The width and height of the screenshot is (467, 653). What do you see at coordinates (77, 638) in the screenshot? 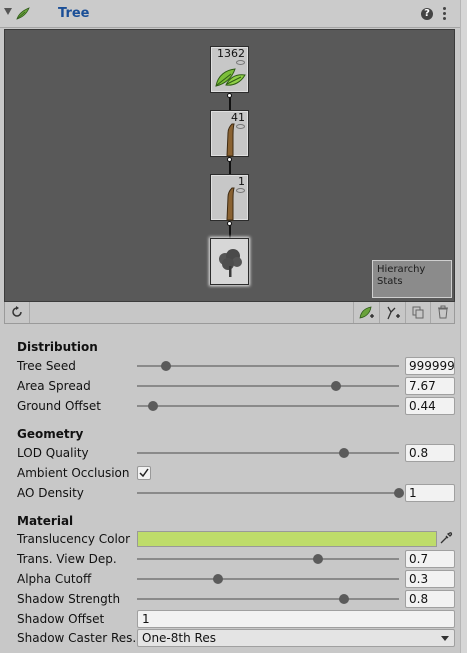
I see `shadow-caster-res-label: Shadow Caster Res.` at bounding box center [77, 638].